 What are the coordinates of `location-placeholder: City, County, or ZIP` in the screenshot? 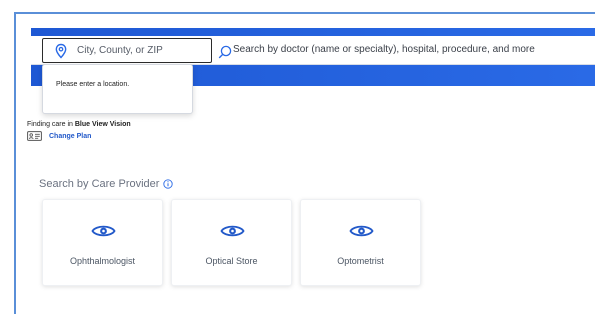 It's located at (120, 50).